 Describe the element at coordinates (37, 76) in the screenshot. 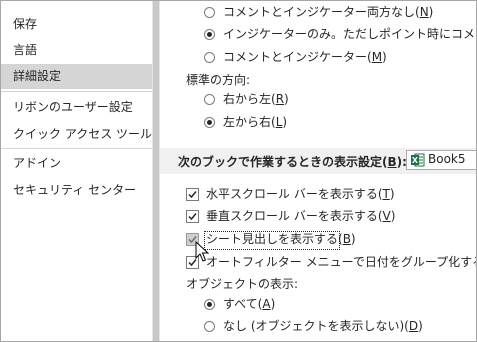

I see `sidebar-item-label: 詳細設定` at that location.